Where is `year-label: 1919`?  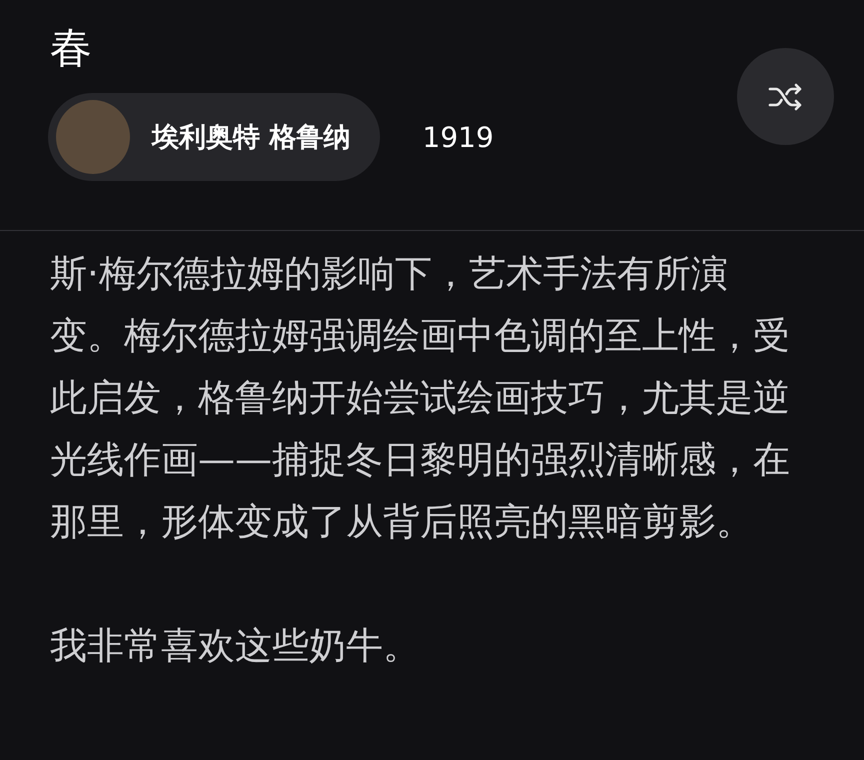
year-label: 1919 is located at coordinates (458, 137).